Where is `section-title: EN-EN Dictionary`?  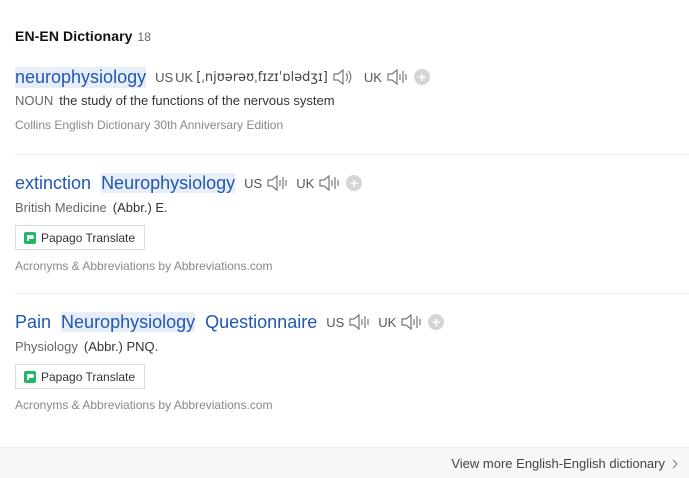 section-title: EN-EN Dictionary is located at coordinates (74, 36).